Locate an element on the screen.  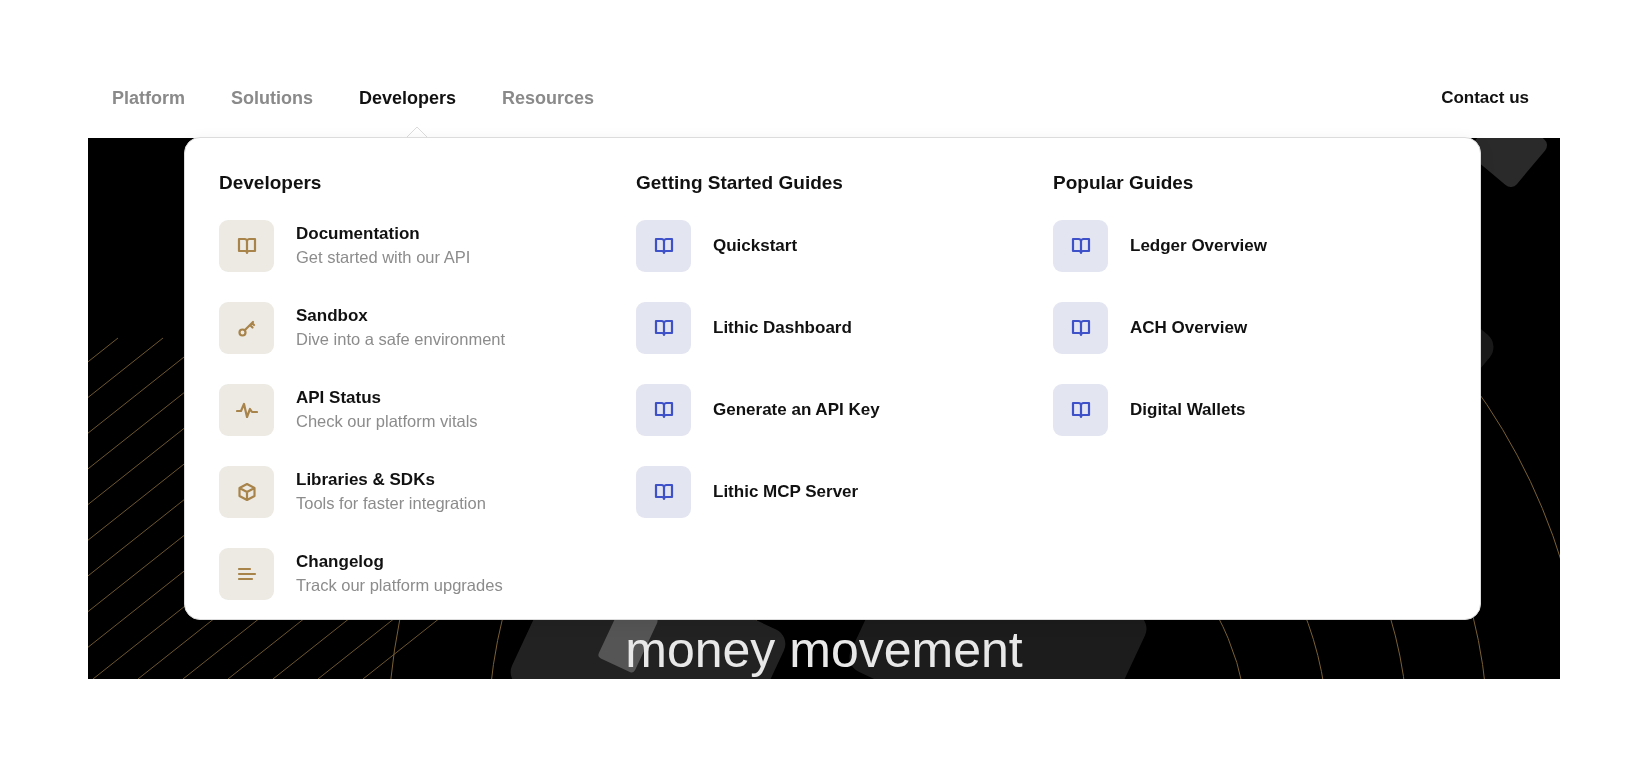
menu-item: Ledger Overview is located at coordinates (1249, 245).